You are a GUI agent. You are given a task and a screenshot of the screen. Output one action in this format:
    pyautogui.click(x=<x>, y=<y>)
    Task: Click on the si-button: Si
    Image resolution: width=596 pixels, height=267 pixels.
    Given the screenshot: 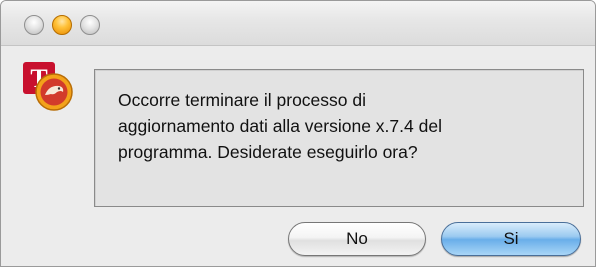 What is the action you would take?
    pyautogui.click(x=511, y=239)
    